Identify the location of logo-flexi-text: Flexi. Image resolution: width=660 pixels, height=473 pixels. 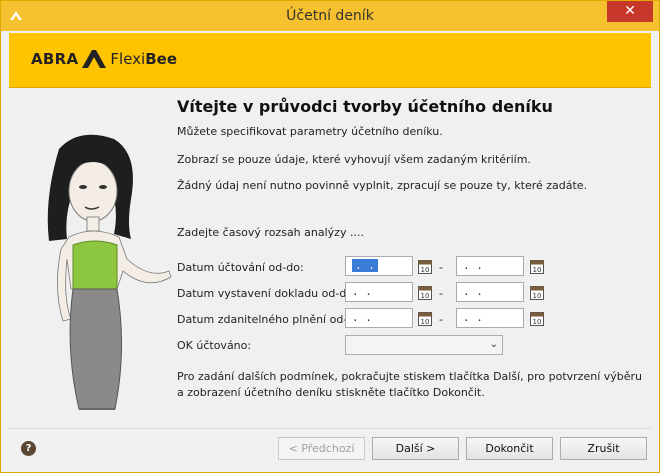
(128, 59).